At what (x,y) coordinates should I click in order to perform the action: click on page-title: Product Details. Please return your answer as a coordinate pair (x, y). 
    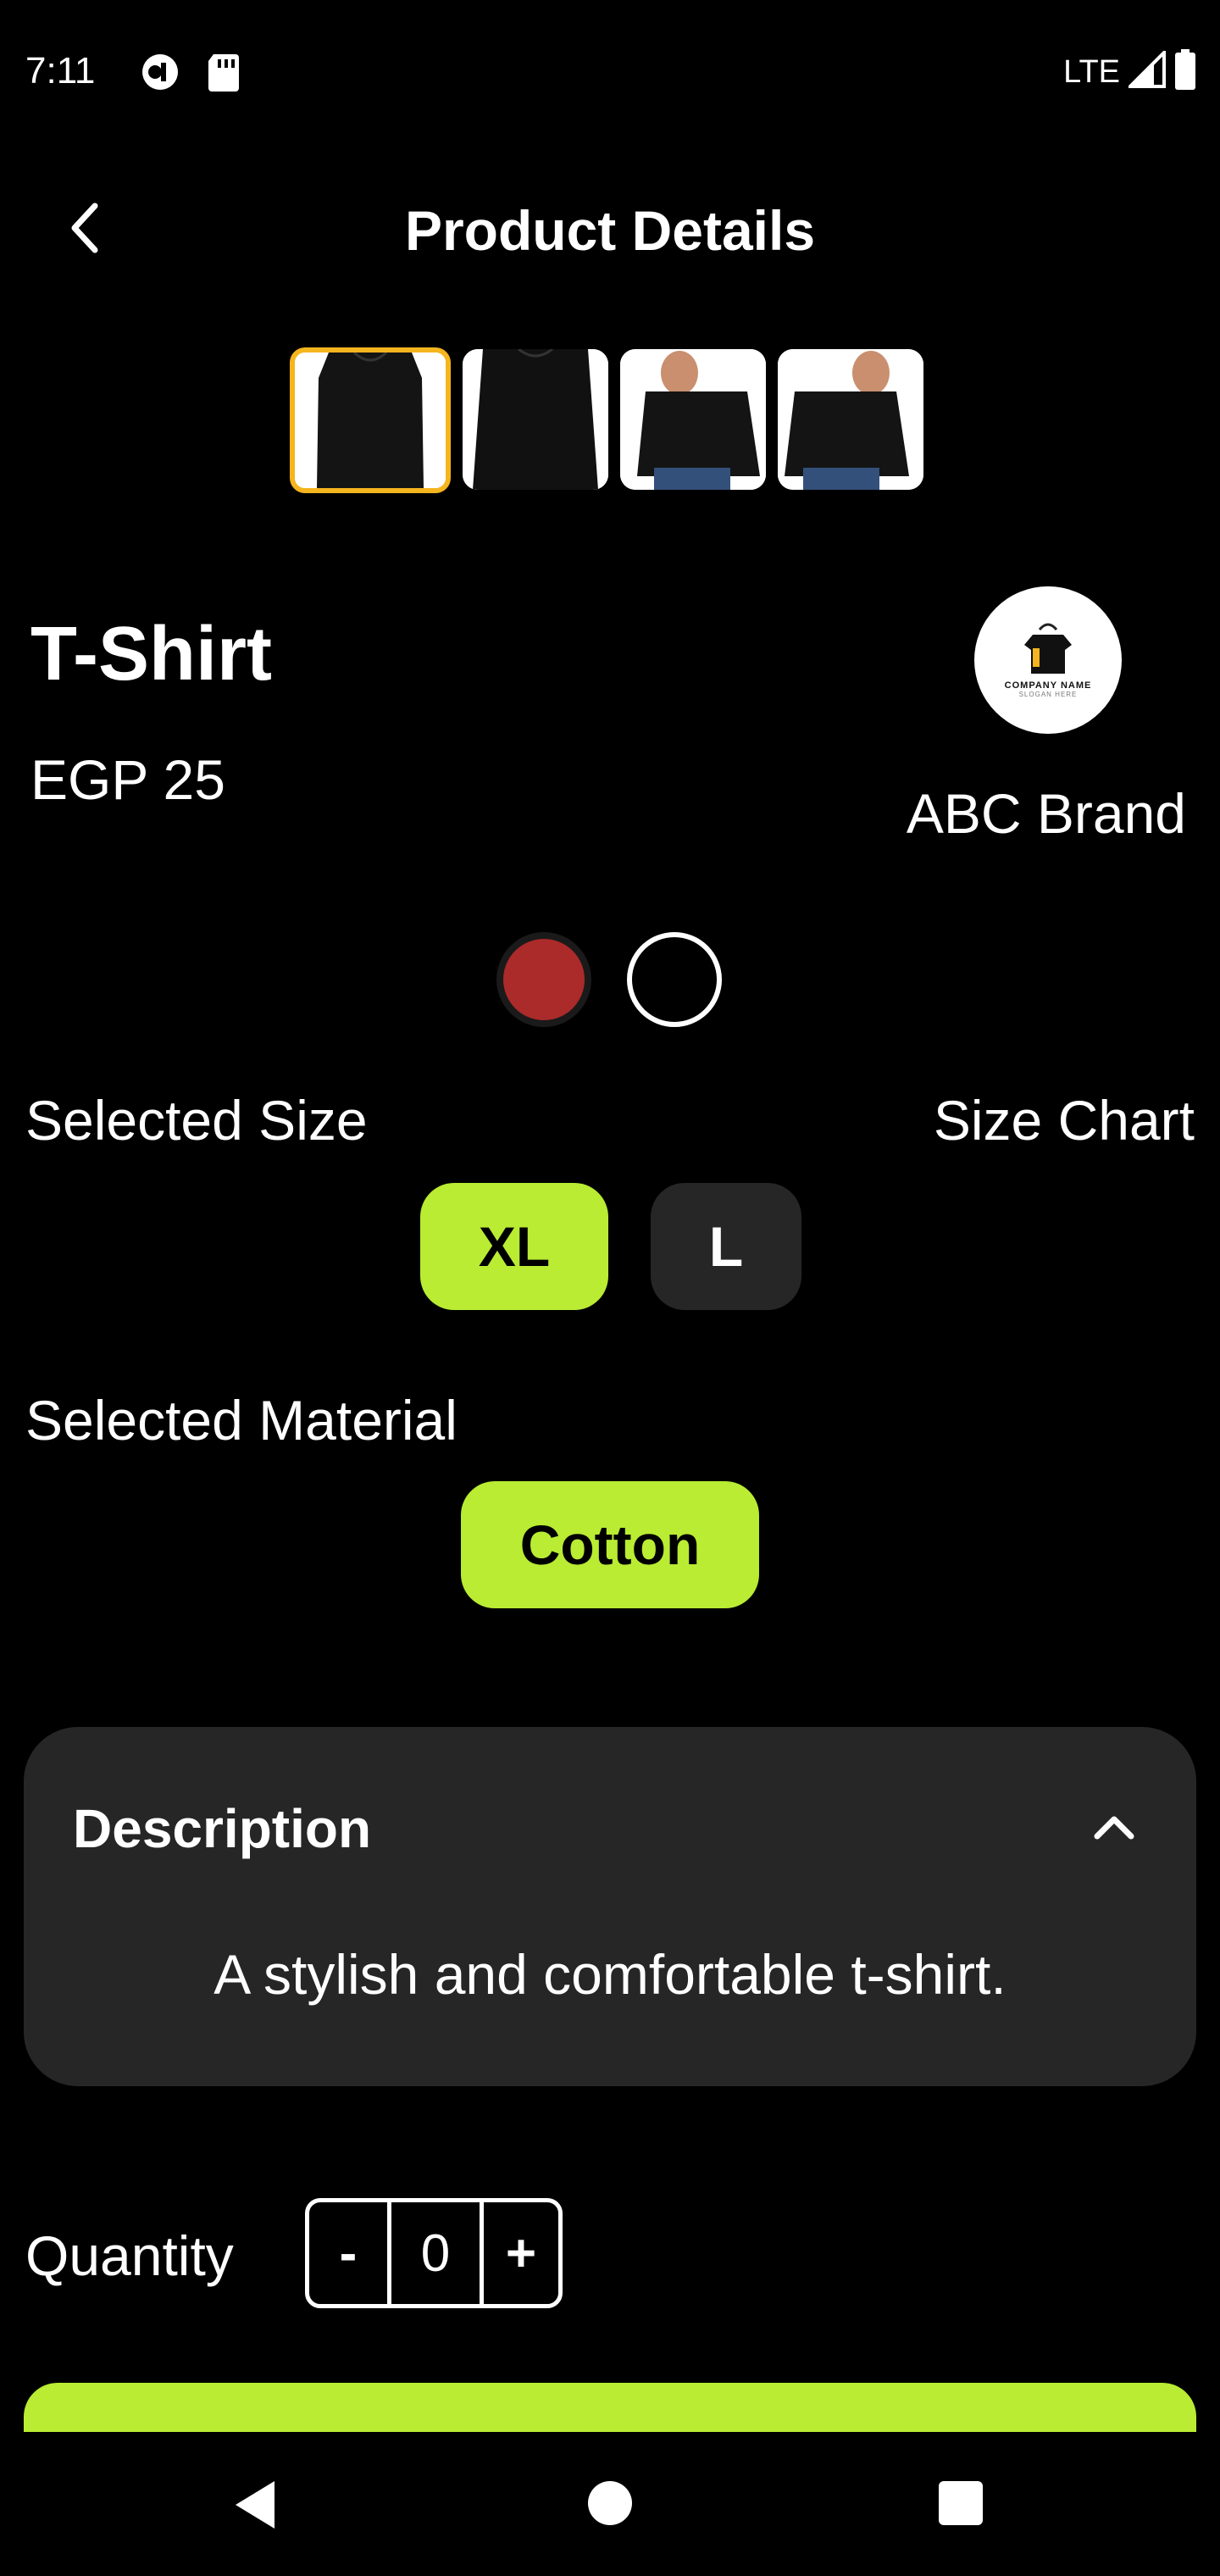
    Looking at the image, I should click on (610, 230).